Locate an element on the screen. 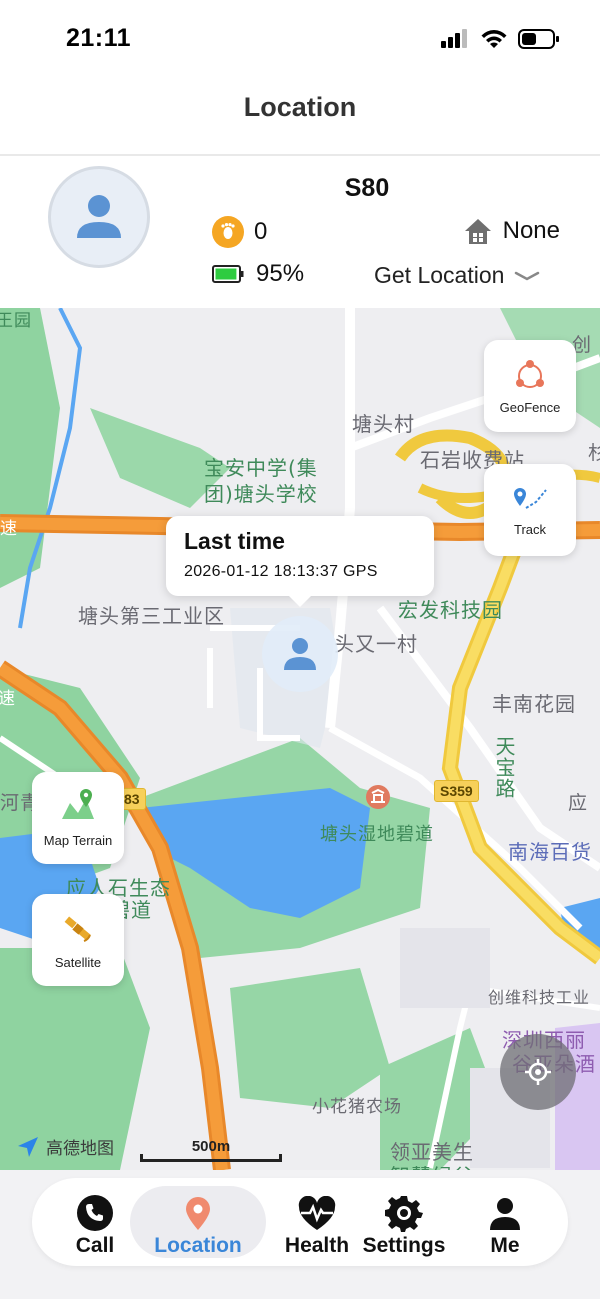  navigation-arrow-icon is located at coordinates (28, 1146).